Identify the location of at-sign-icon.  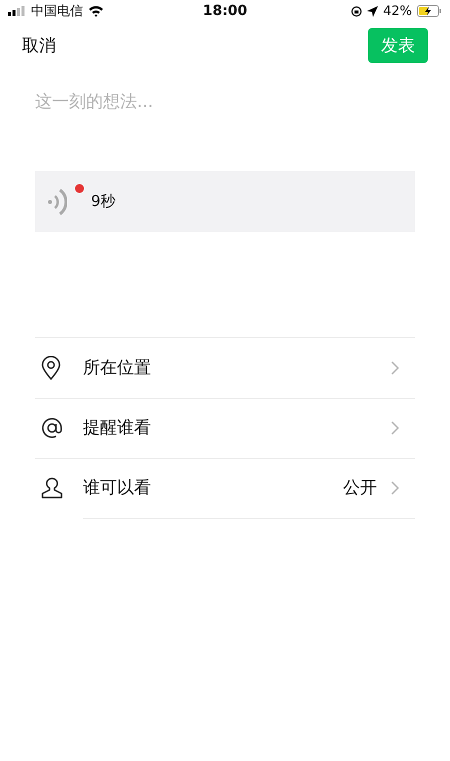
(52, 428).